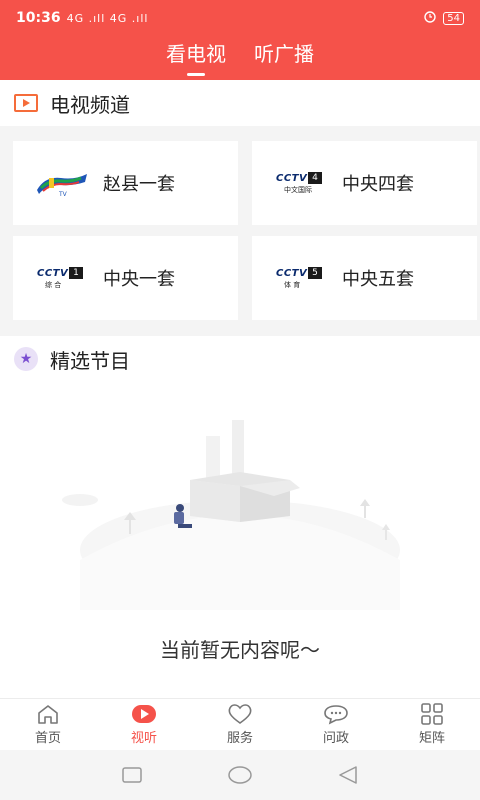  I want to click on featured-programs-header: ★ 精选节目, so click(240, 359).